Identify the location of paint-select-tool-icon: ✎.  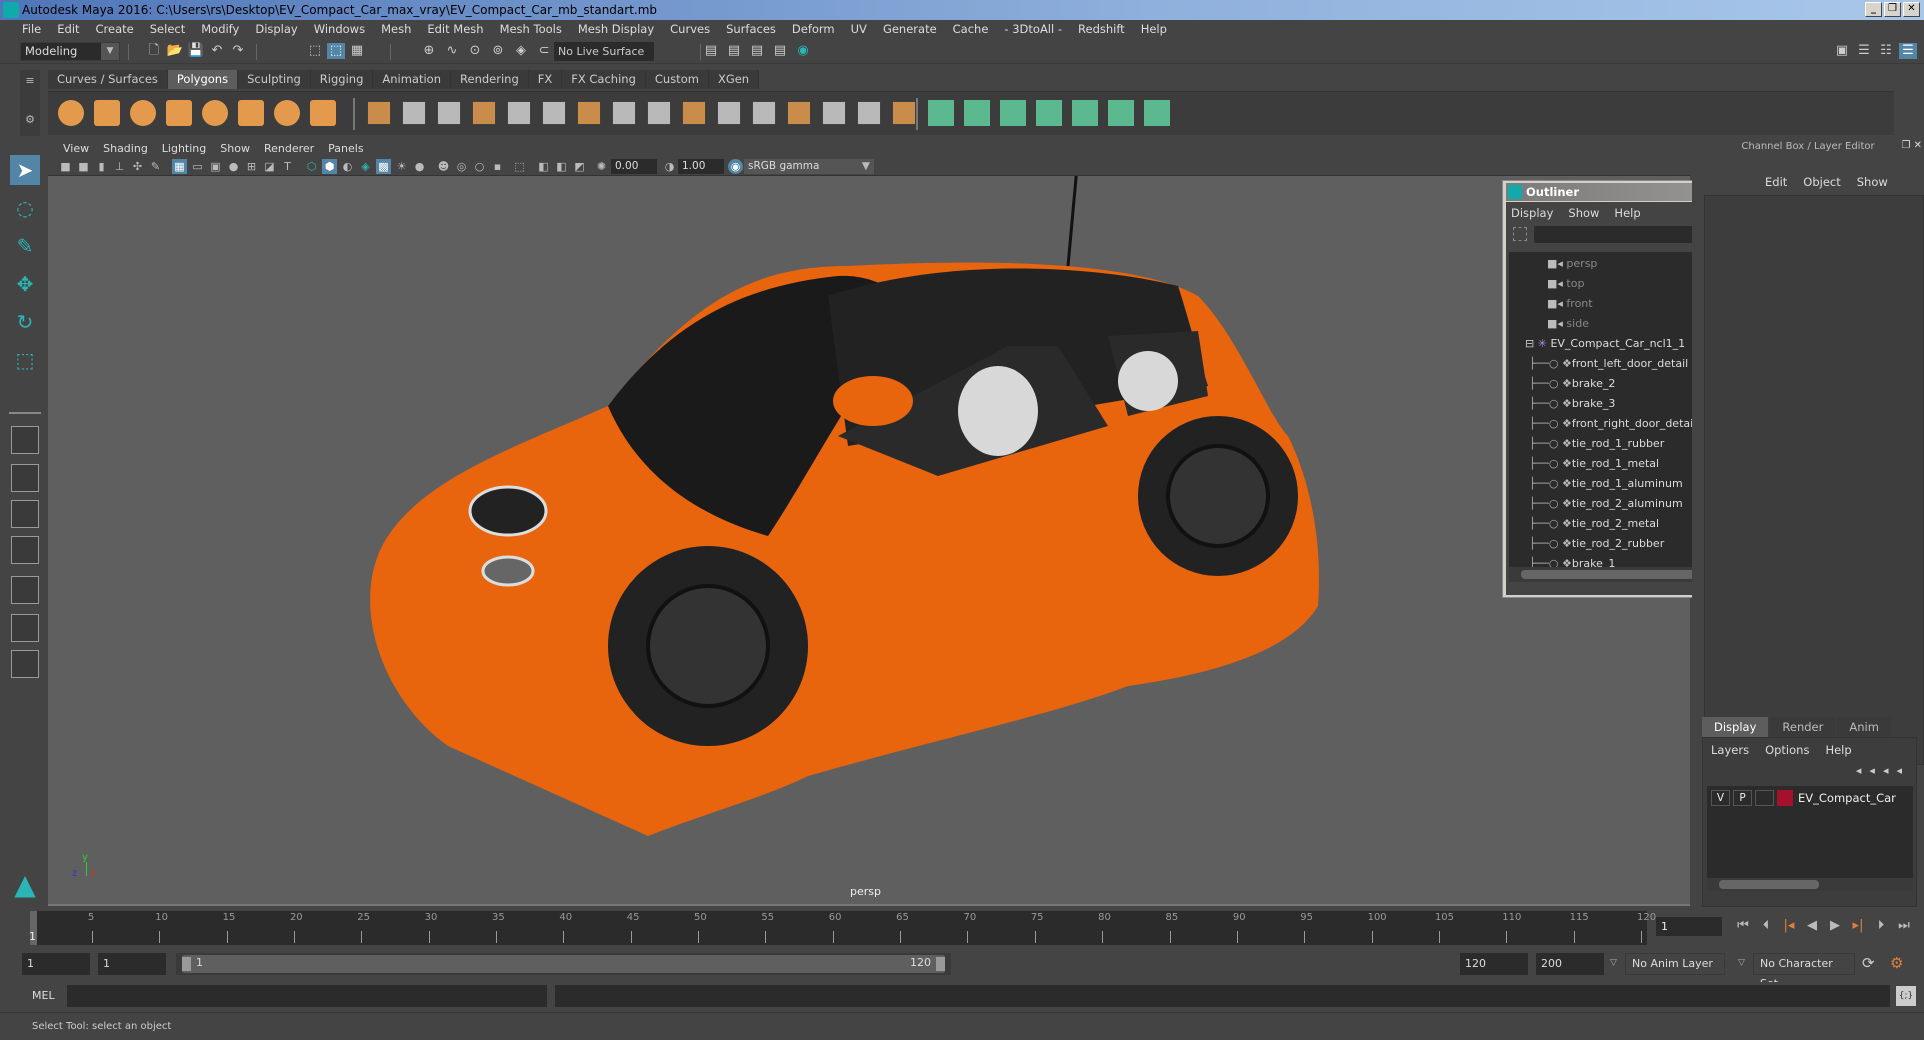
(25, 246).